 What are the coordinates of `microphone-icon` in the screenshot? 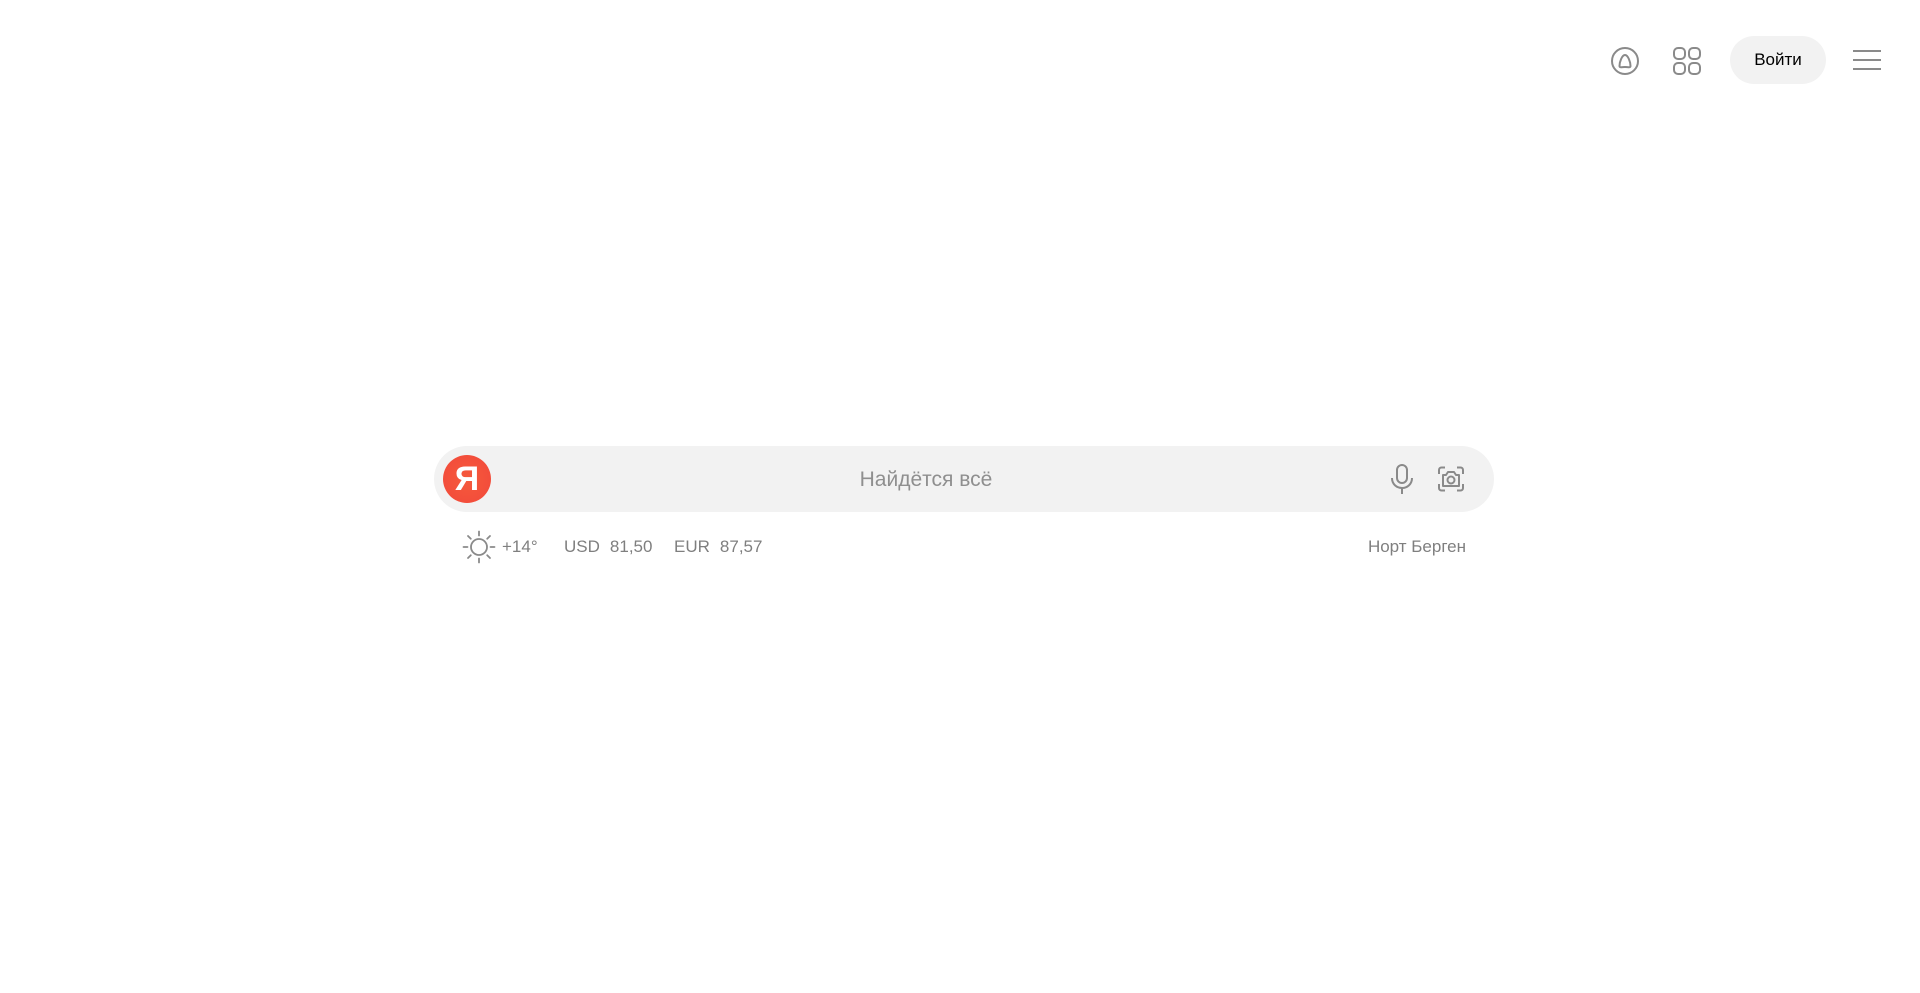 It's located at (1402, 479).